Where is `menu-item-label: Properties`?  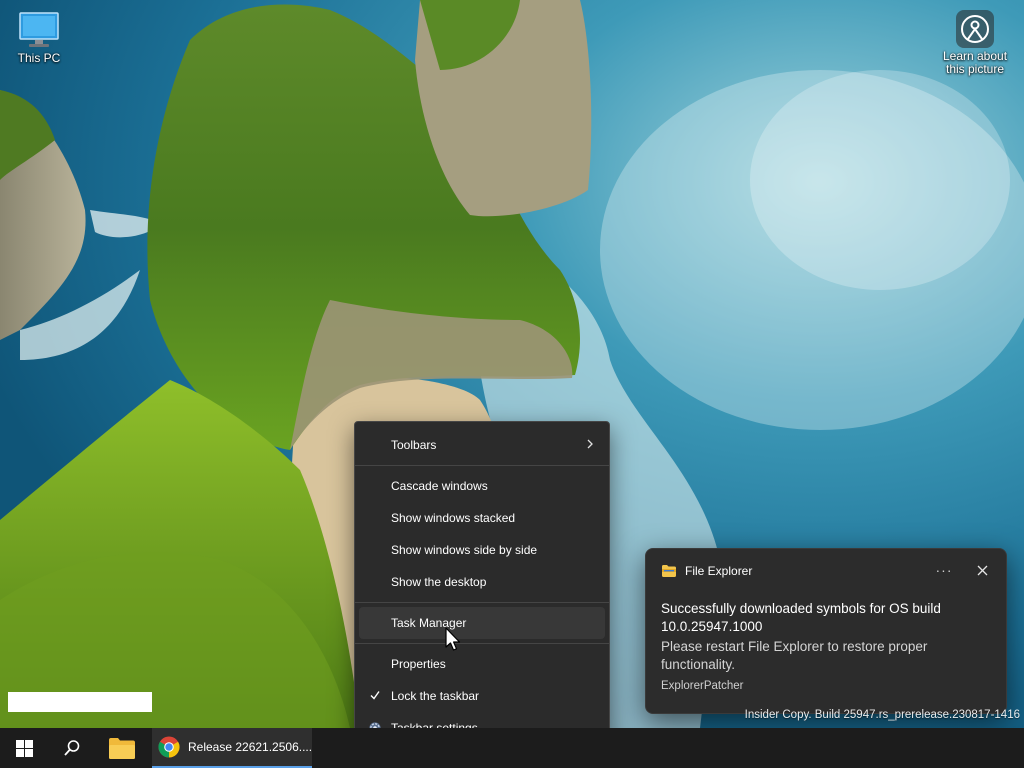 menu-item-label: Properties is located at coordinates (418, 664).